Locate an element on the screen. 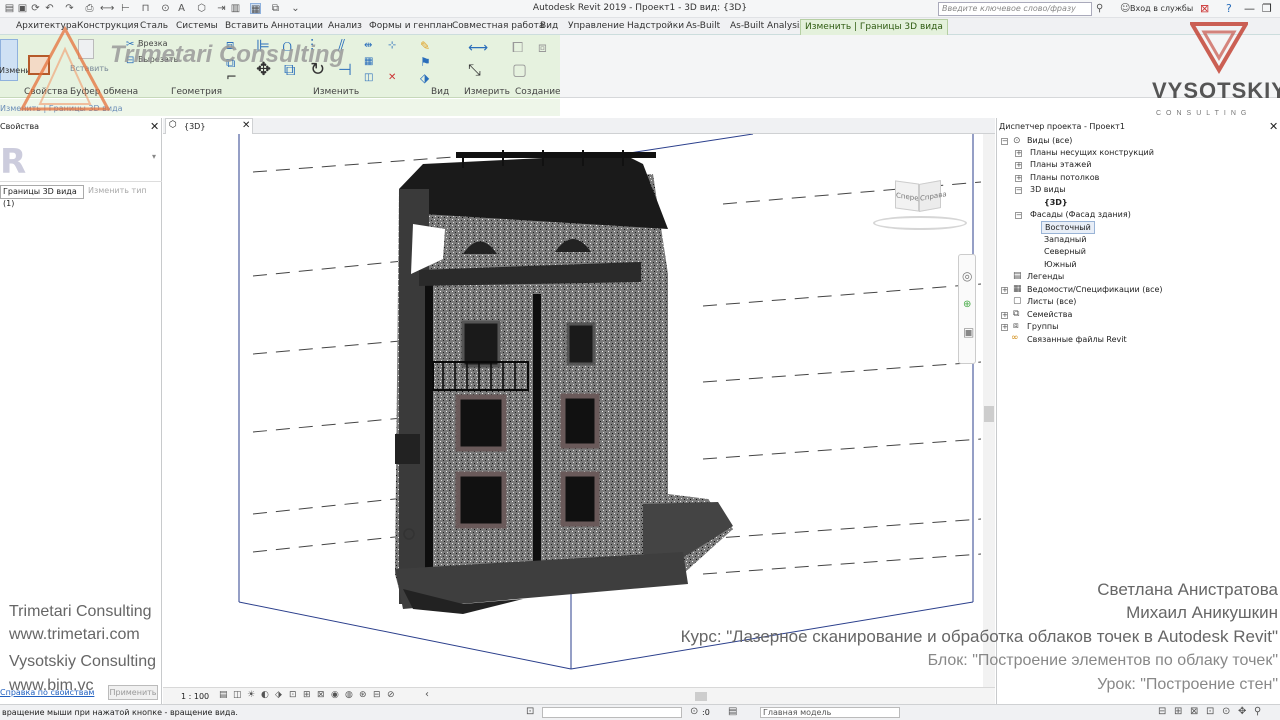  vertical-scroll-thumb is located at coordinates (989, 414).